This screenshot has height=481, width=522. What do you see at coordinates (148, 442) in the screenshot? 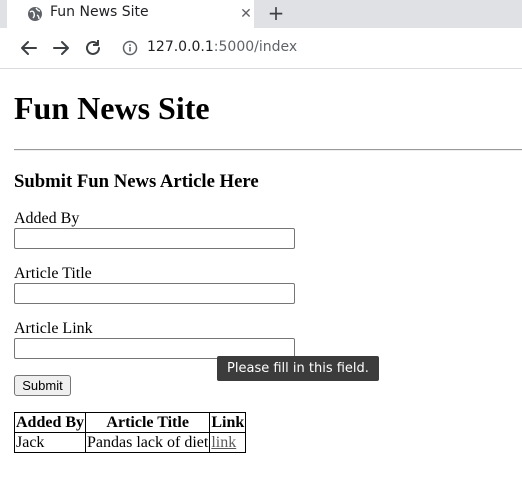
I see `cell-article-title: Pandas lack of diet` at bounding box center [148, 442].